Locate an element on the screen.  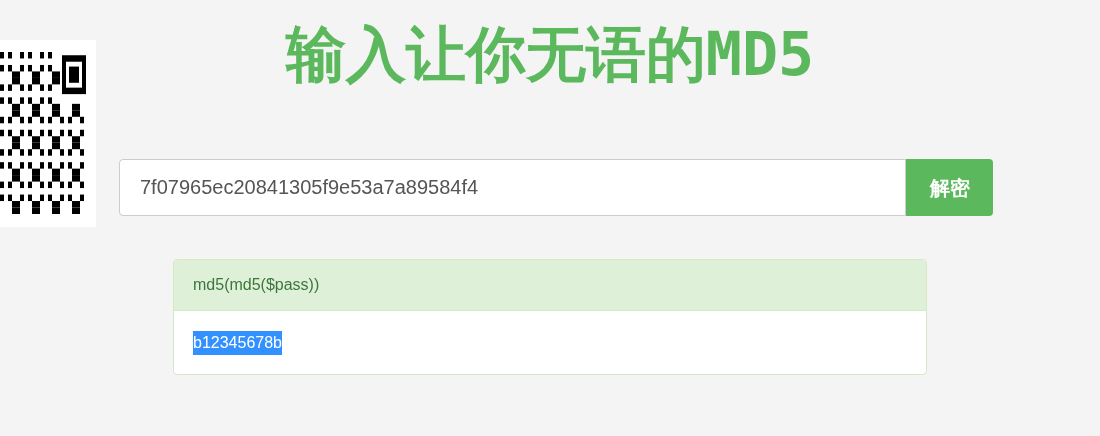
result-text: b12345678b is located at coordinates (237, 342).